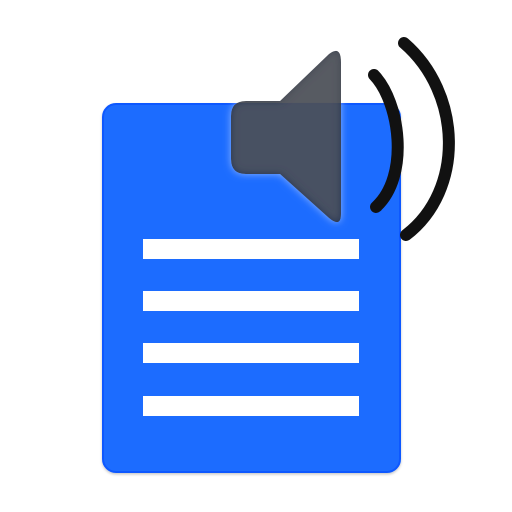 This screenshot has width=512, height=512. What do you see at coordinates (426, 139) in the screenshot?
I see `sound-wave-outer` at bounding box center [426, 139].